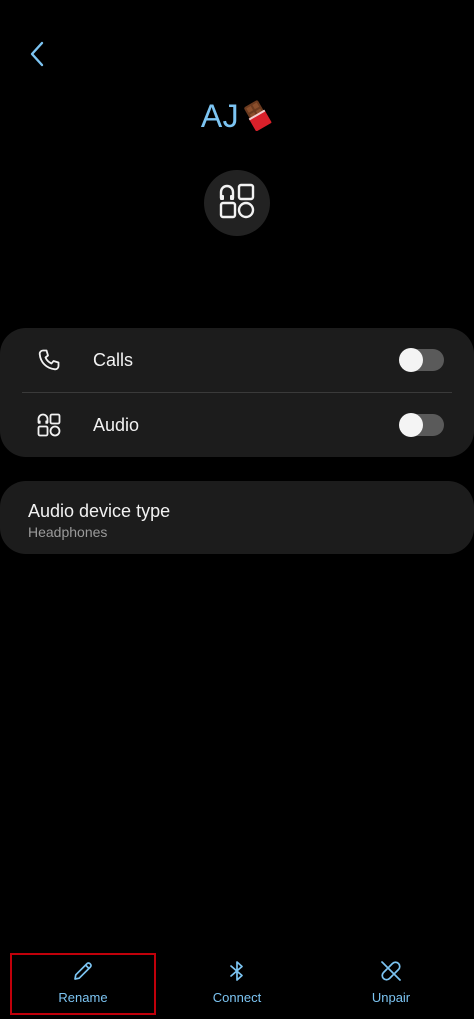  I want to click on chevron-left-icon, so click(37, 56).